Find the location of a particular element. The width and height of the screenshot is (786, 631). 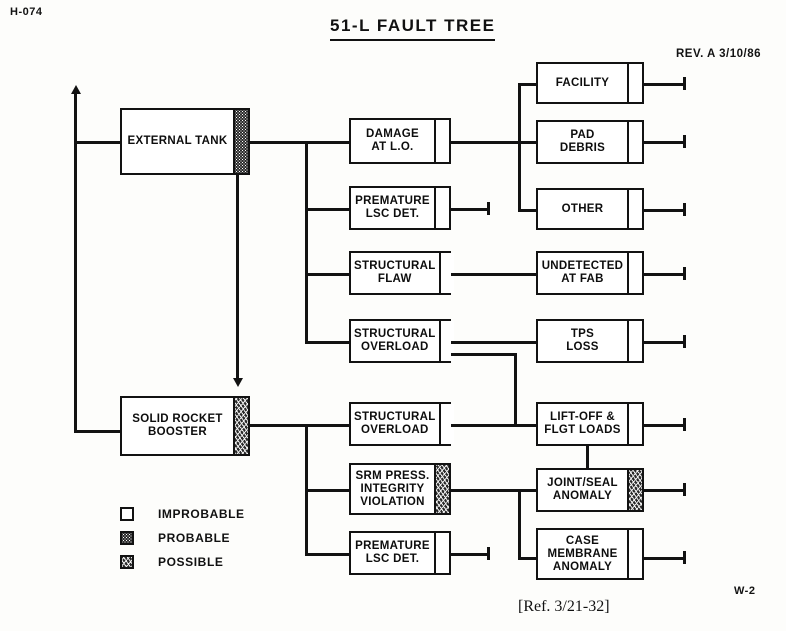

node-structural-flaw: STRUCTURAL FLAW is located at coordinates (401, 273).